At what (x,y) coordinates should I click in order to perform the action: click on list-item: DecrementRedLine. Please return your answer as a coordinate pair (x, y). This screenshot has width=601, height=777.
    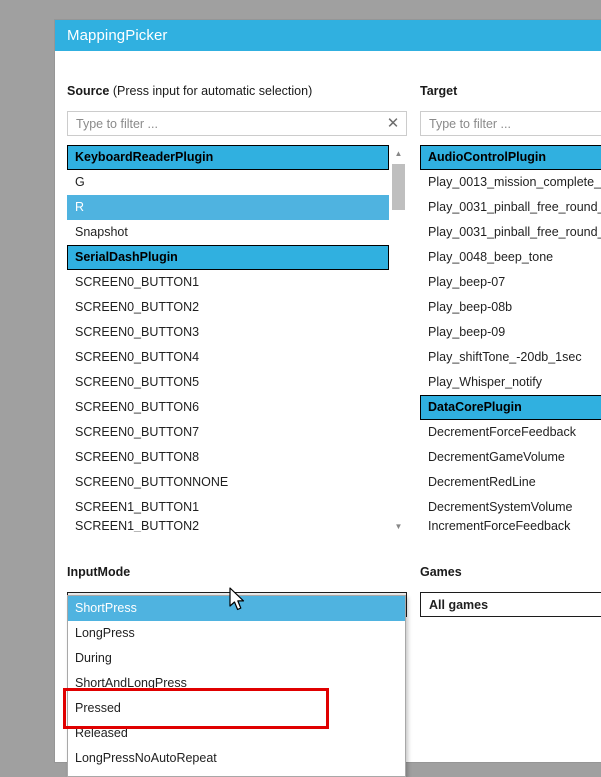
    Looking at the image, I should click on (510, 482).